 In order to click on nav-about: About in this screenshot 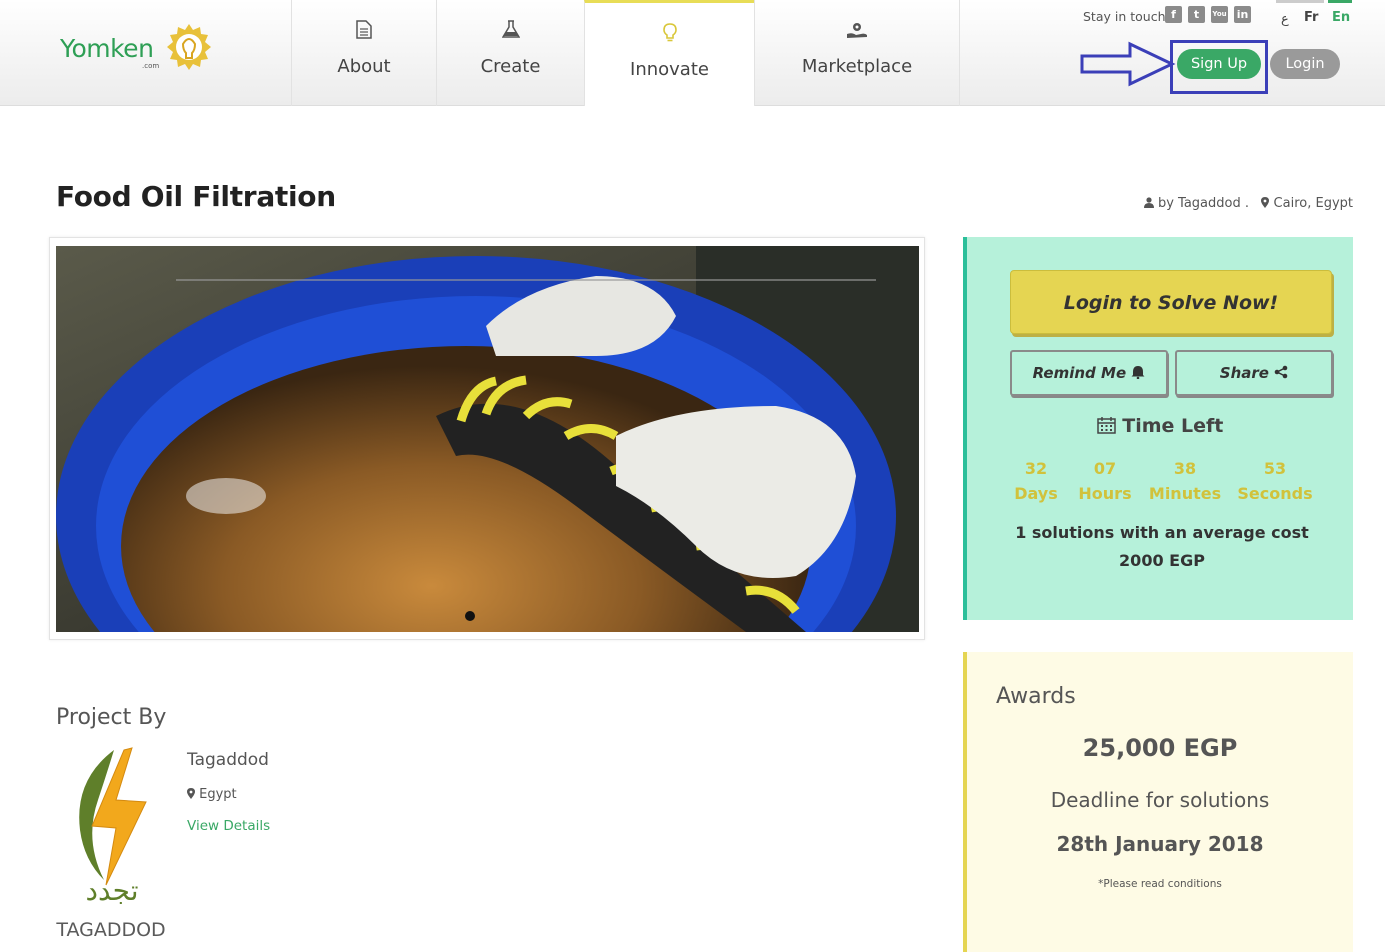, I will do `click(363, 53)`.